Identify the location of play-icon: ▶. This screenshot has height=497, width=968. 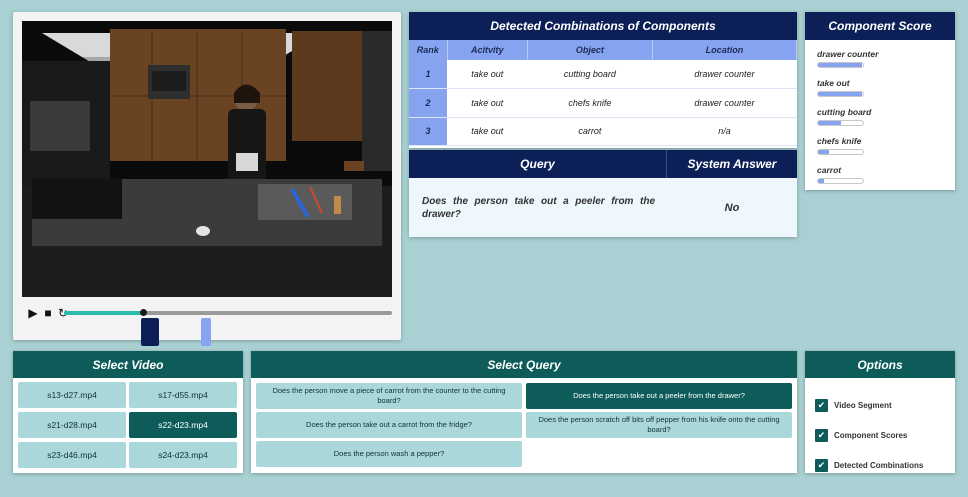
(33, 313).